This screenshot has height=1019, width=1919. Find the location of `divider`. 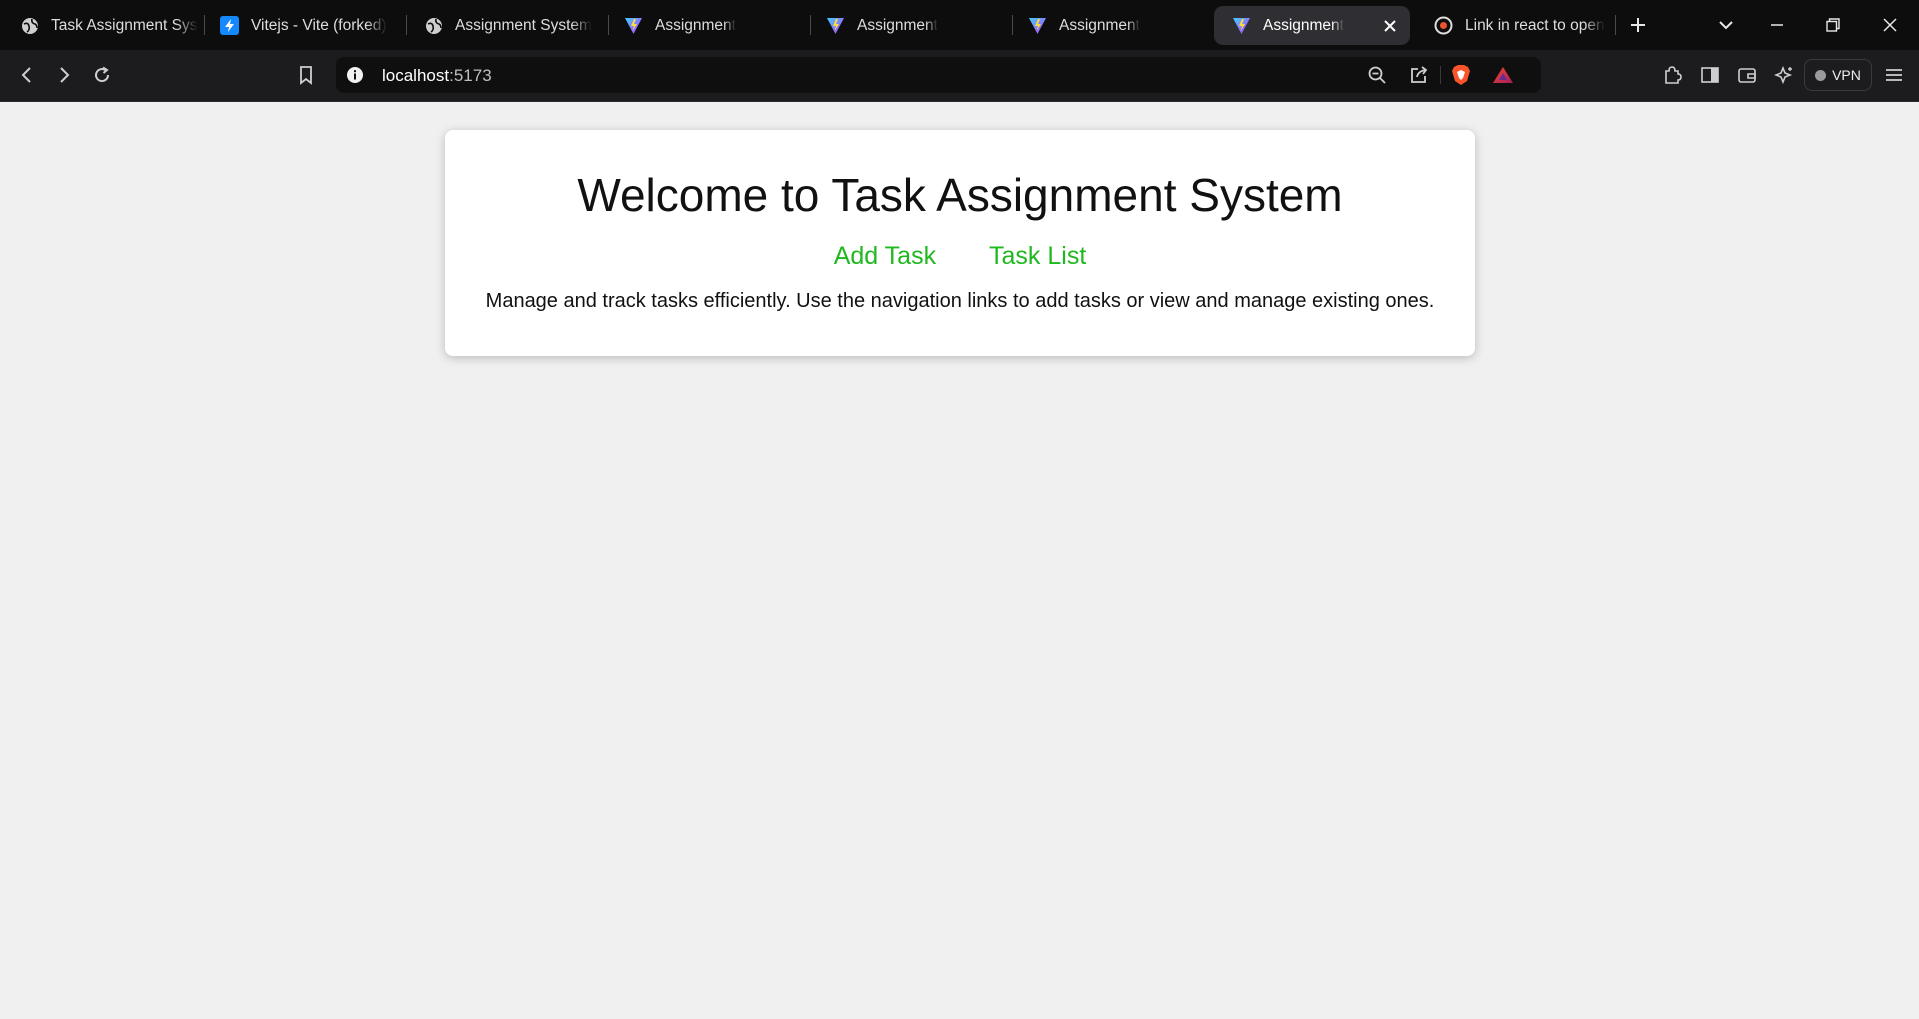

divider is located at coordinates (1440, 75).